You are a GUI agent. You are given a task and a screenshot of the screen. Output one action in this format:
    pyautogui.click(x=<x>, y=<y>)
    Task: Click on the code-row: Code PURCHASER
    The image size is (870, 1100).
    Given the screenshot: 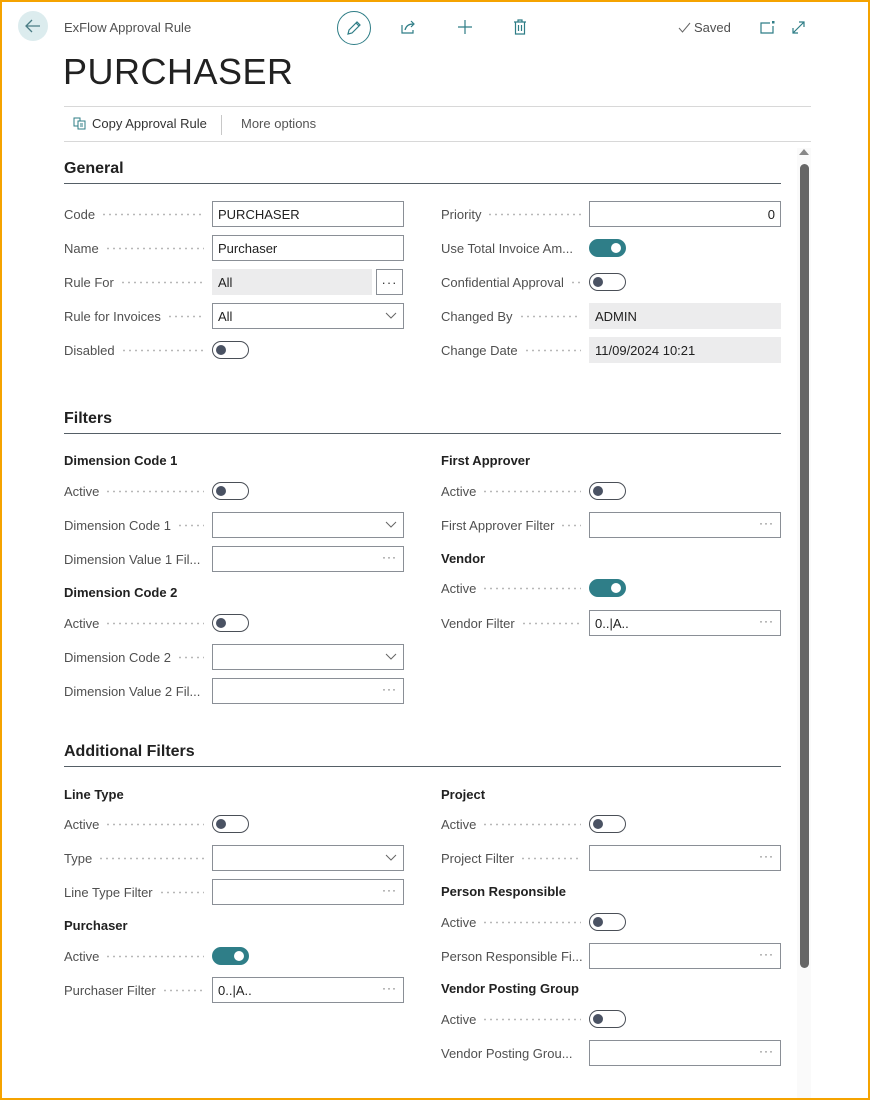 What is the action you would take?
    pyautogui.click(x=234, y=214)
    